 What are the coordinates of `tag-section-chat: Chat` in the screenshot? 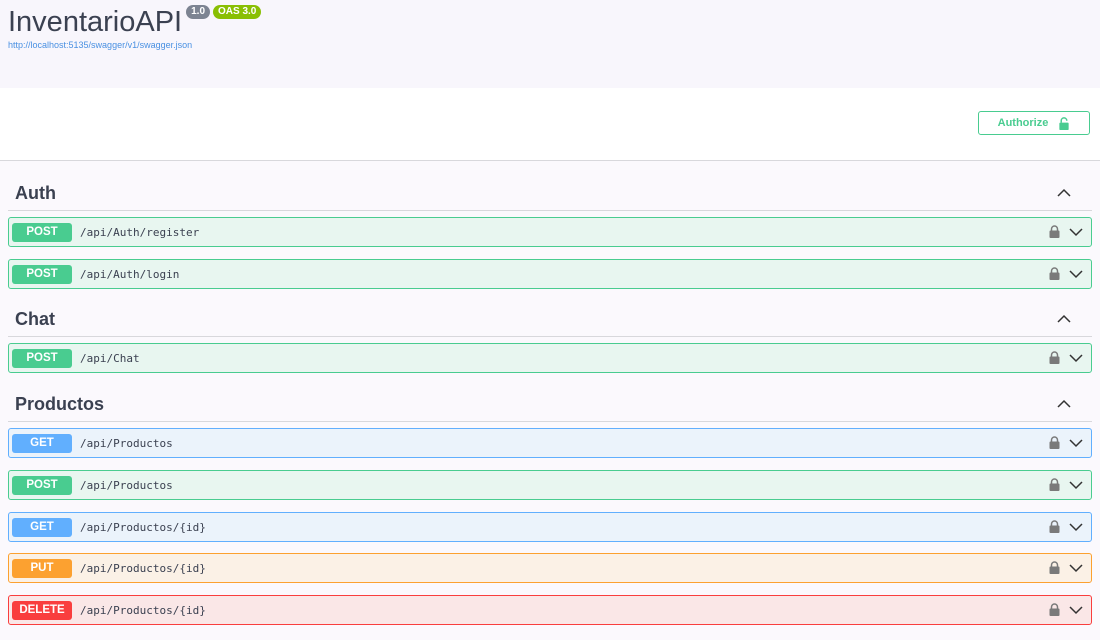 It's located at (550, 319).